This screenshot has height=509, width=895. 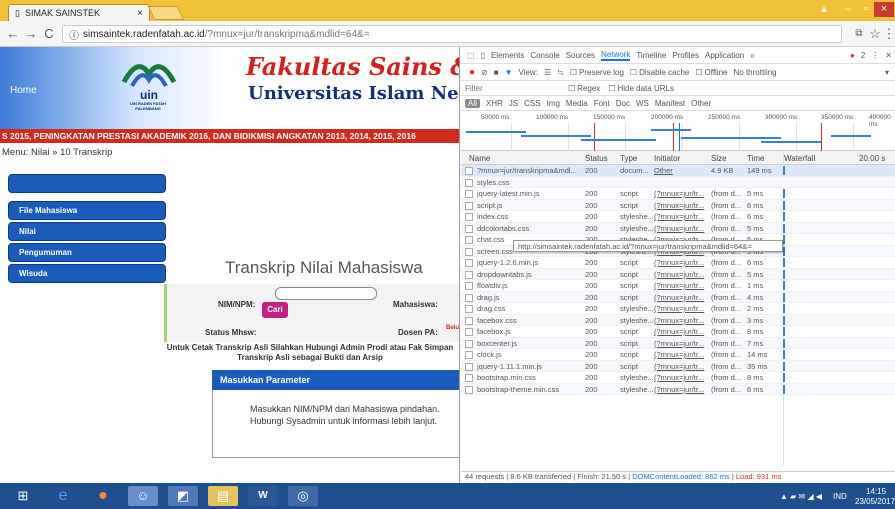 What do you see at coordinates (623, 103) in the screenshot?
I see `type-doc: Doc` at bounding box center [623, 103].